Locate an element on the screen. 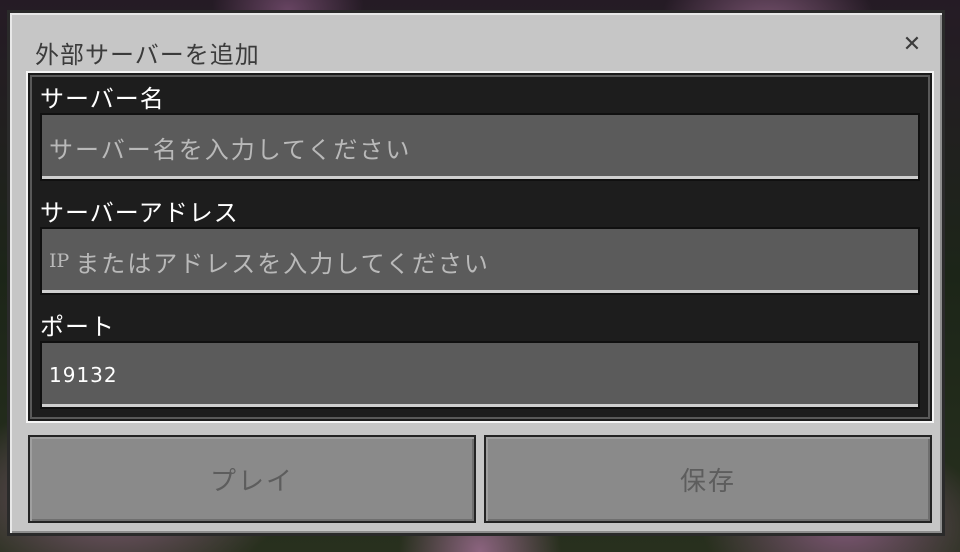 Image resolution: width=960 pixels, height=552 pixels. dialog-title: 外部サーバーを追加 is located at coordinates (147, 55).